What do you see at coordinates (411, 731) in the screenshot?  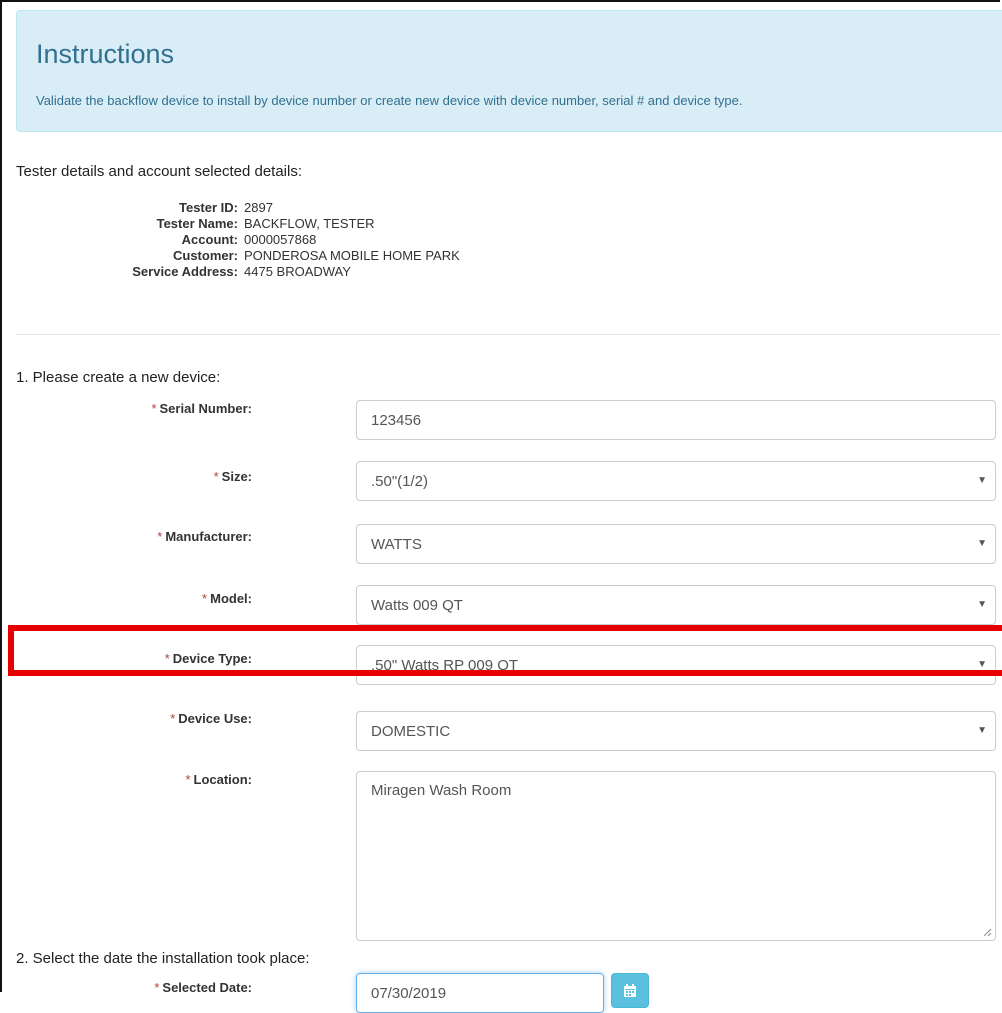 I see `device-use-value: DOMESTIC` at bounding box center [411, 731].